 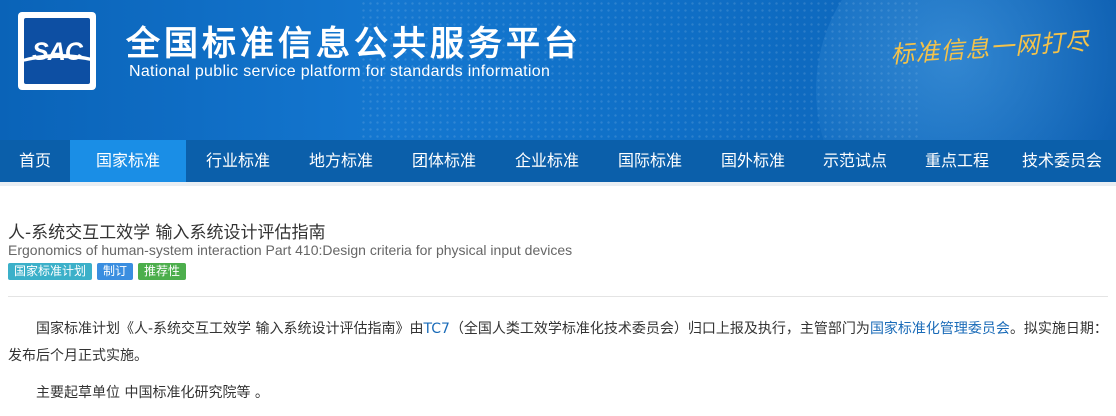 What do you see at coordinates (230, 329) in the screenshot?
I see `description-prefix: 国家标准计划《人-系统交互工效学 输入系统设计评估指南》由` at bounding box center [230, 329].